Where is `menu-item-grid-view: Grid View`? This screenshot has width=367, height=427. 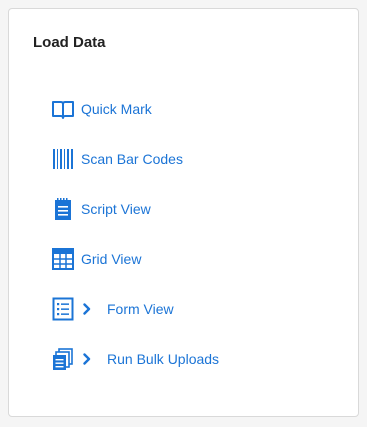
menu-item-grid-view: Grid View is located at coordinates (135, 259).